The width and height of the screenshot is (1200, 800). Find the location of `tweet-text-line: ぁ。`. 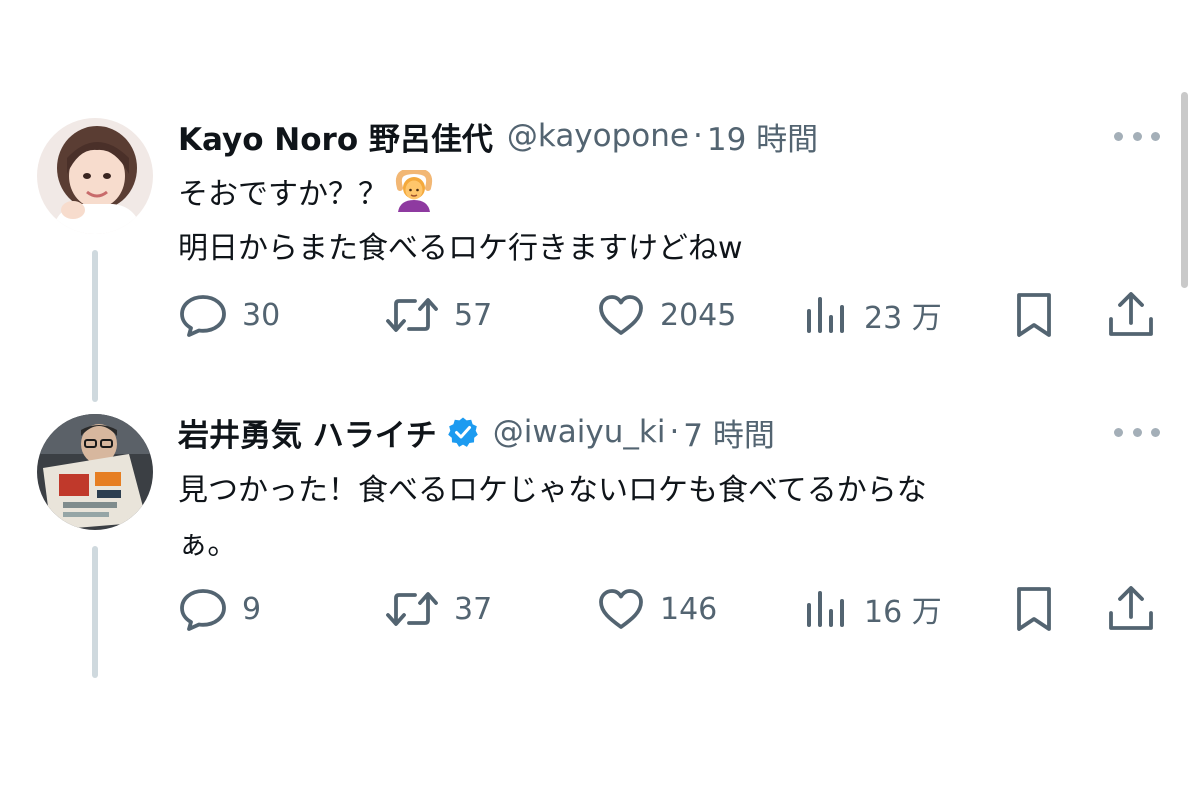

tweet-text-line: ぁ。 is located at coordinates (208, 544).